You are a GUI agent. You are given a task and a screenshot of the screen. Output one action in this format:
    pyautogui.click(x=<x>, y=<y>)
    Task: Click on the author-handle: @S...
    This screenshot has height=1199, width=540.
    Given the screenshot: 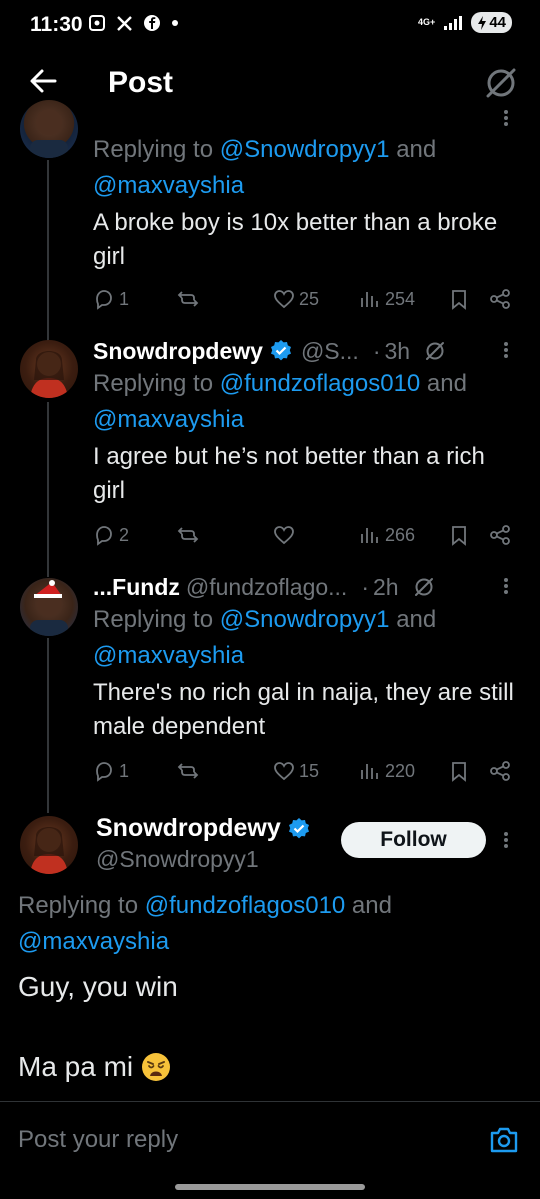 What is the action you would take?
    pyautogui.click(x=330, y=351)
    